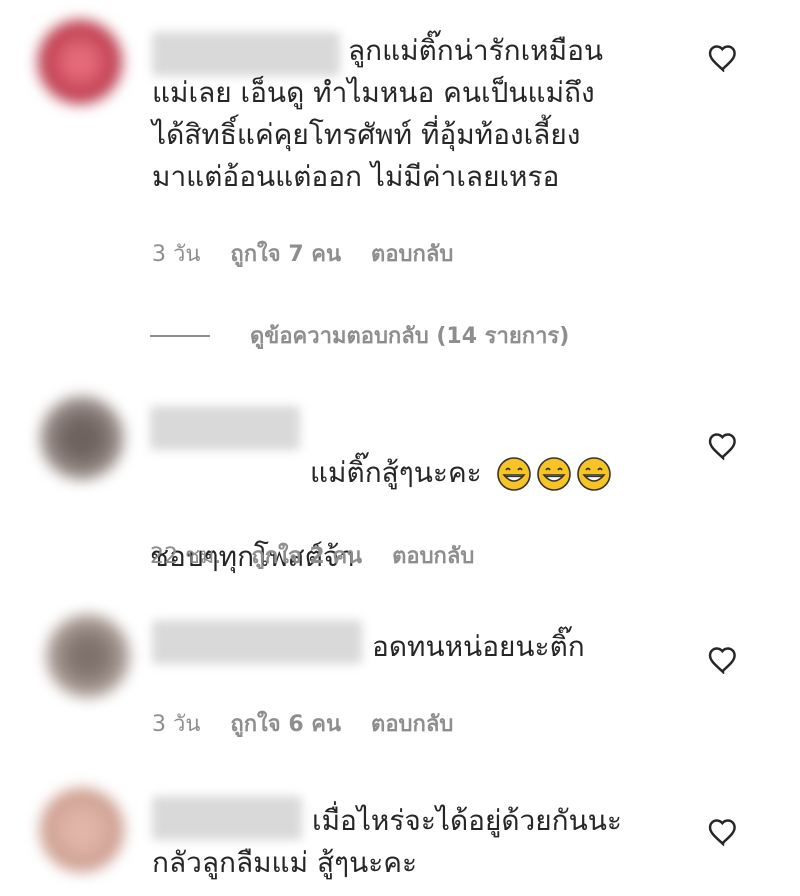 The width and height of the screenshot is (800, 896). I want to click on divider-line, so click(180, 335).